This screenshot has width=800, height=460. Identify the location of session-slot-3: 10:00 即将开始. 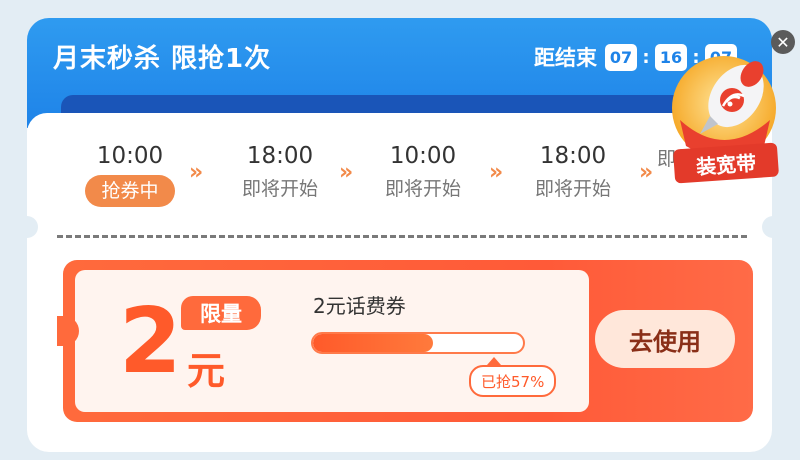
(423, 172).